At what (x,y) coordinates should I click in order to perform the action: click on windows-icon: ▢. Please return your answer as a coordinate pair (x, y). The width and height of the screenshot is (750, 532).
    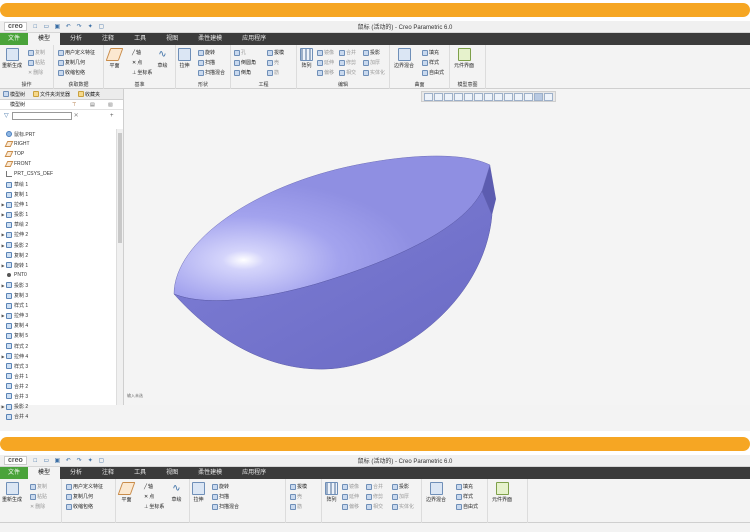
    Looking at the image, I should click on (101, 27).